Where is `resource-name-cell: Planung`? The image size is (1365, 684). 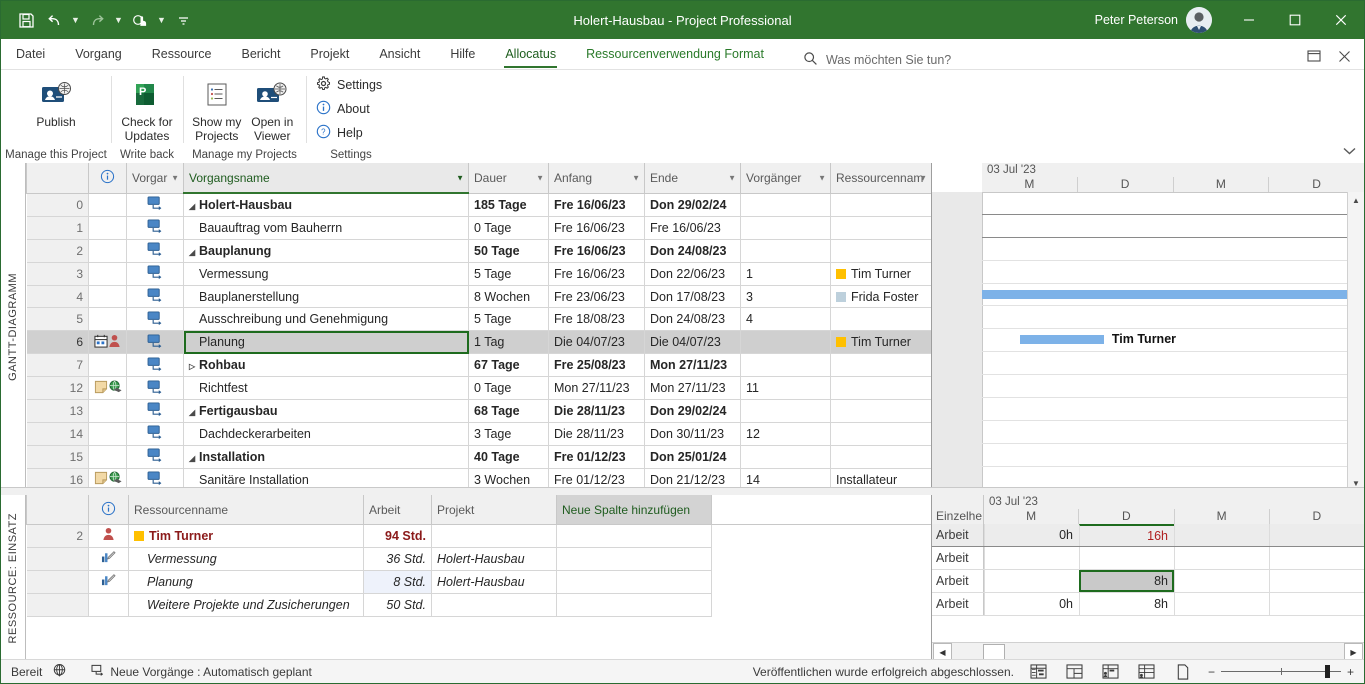
resource-name-cell: Planung is located at coordinates (246, 582).